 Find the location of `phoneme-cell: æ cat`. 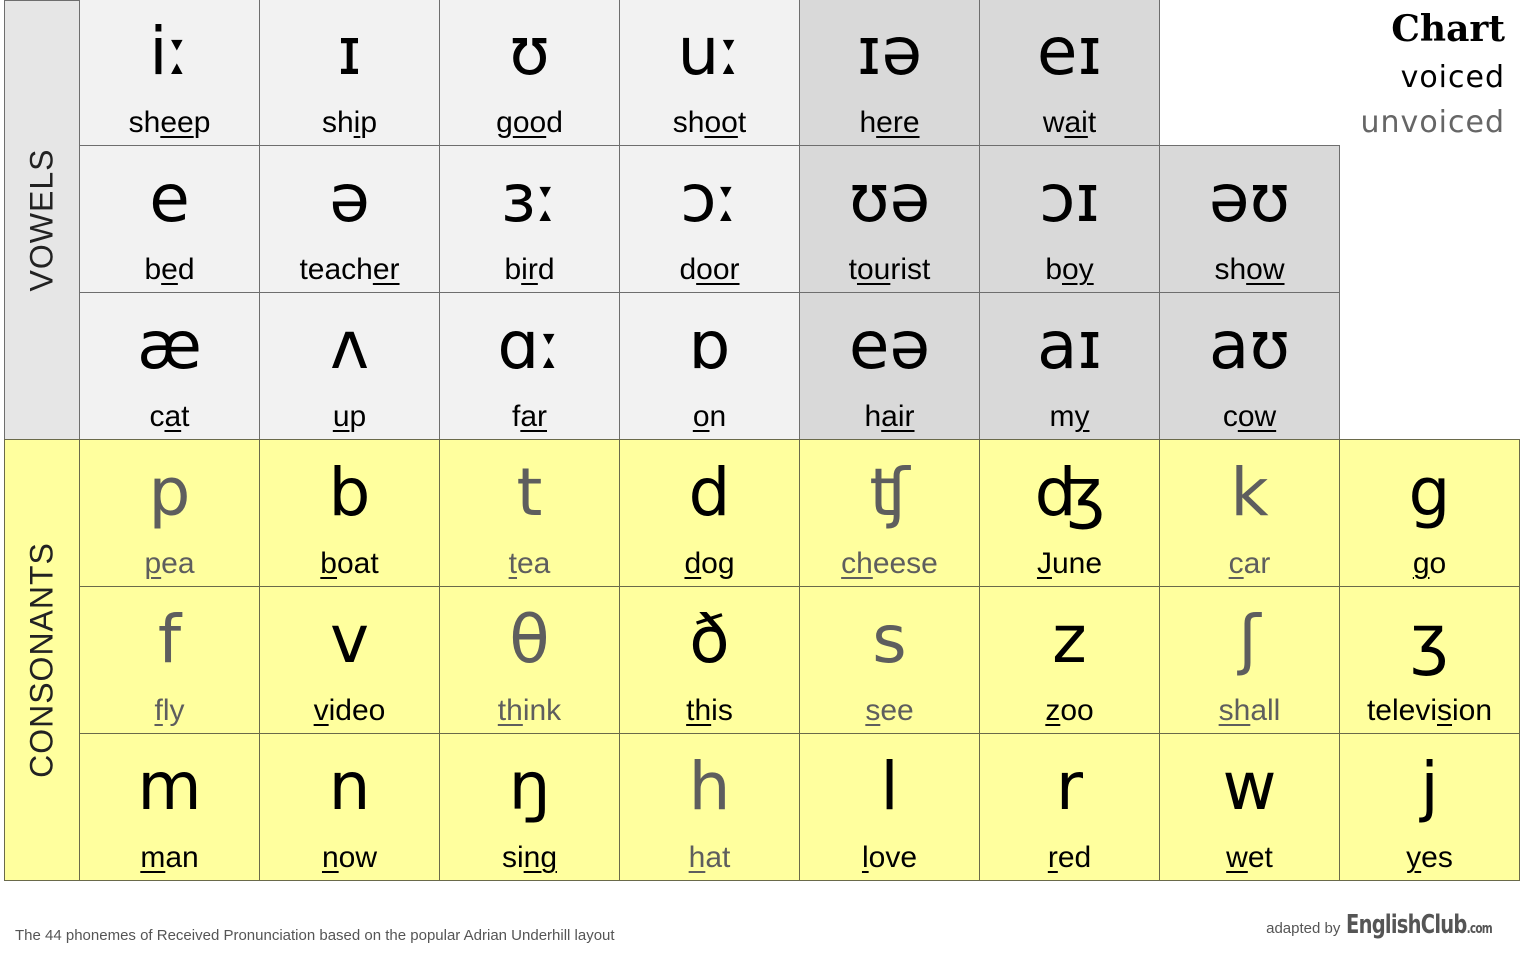

phoneme-cell: æ cat is located at coordinates (169, 366).